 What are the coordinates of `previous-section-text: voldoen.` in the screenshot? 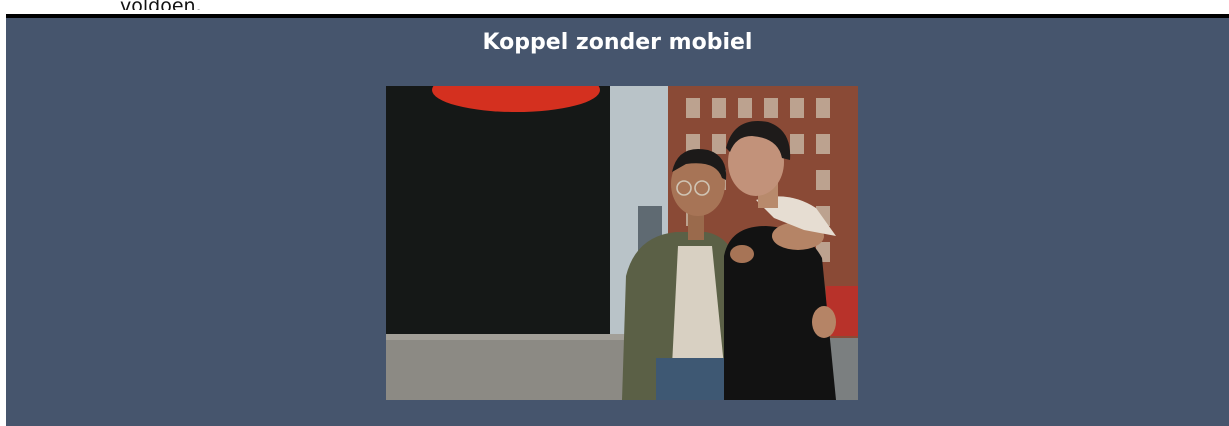 It's located at (161, 5).